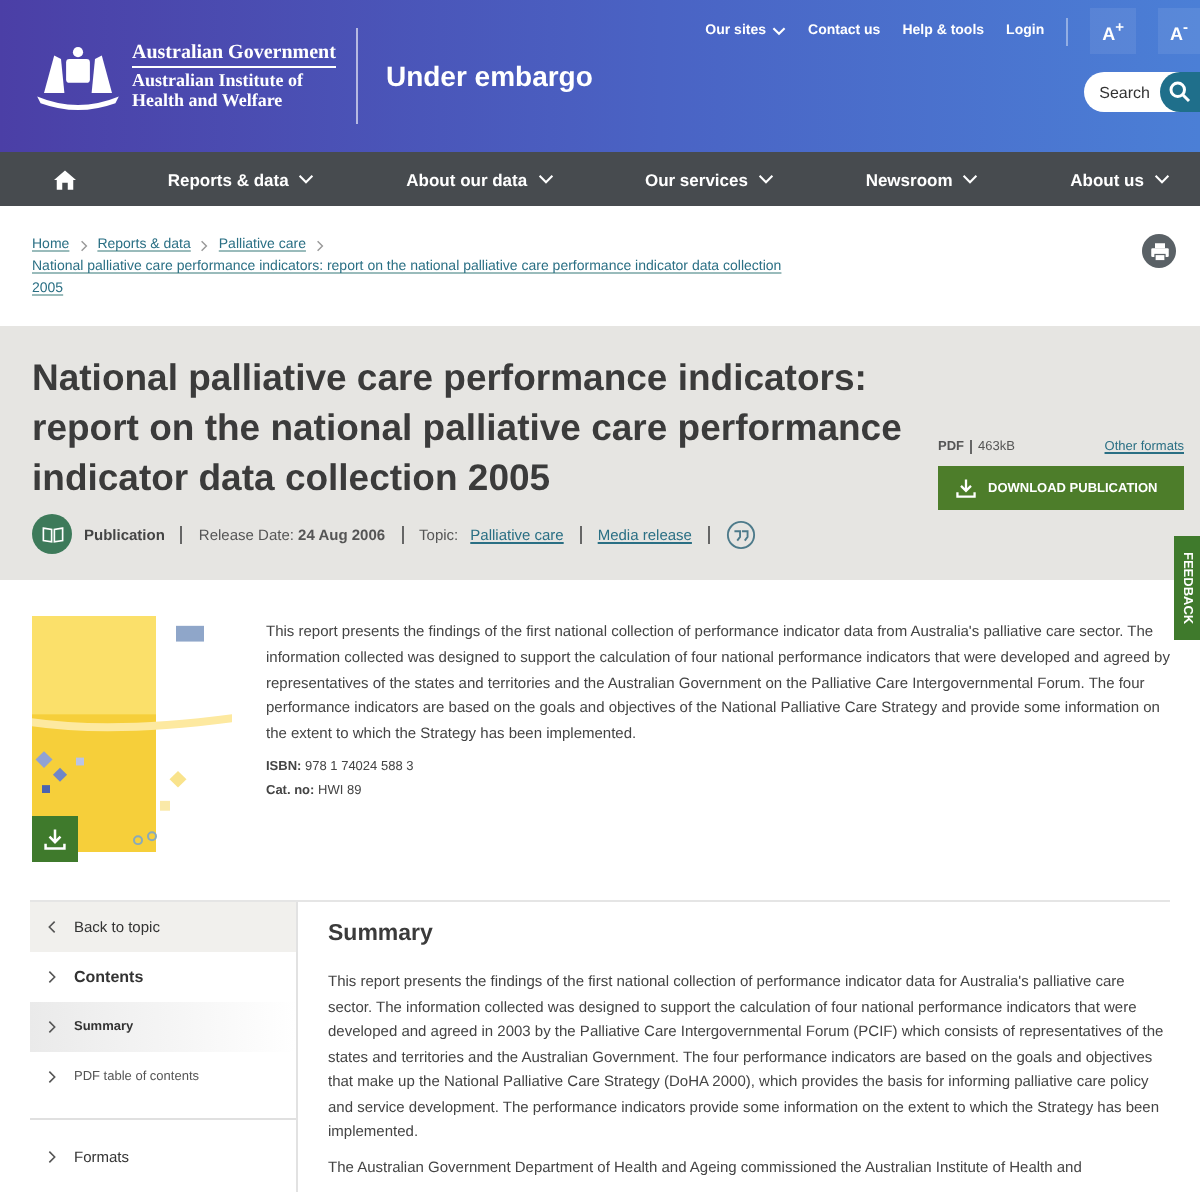 This screenshot has width=1200, height=1200. I want to click on book-icon, so click(52, 534).